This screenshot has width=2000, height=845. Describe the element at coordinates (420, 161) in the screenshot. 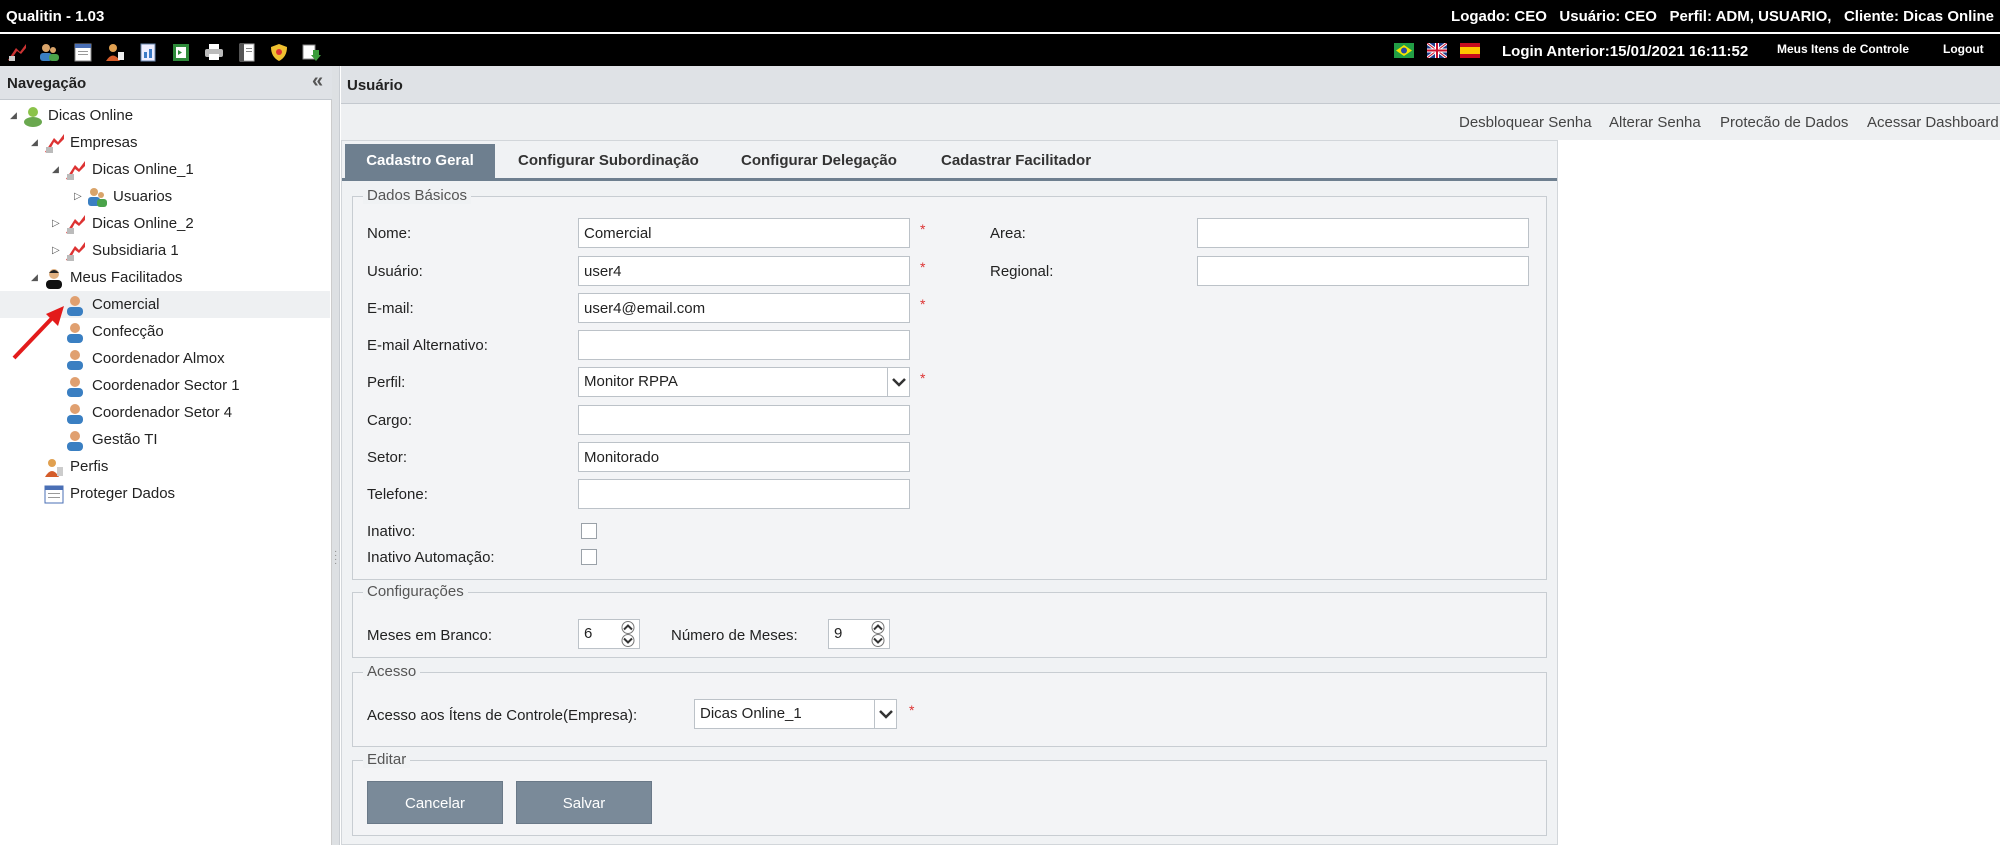

I see `tab-cadastro-geral: Cadastro Geral` at that location.